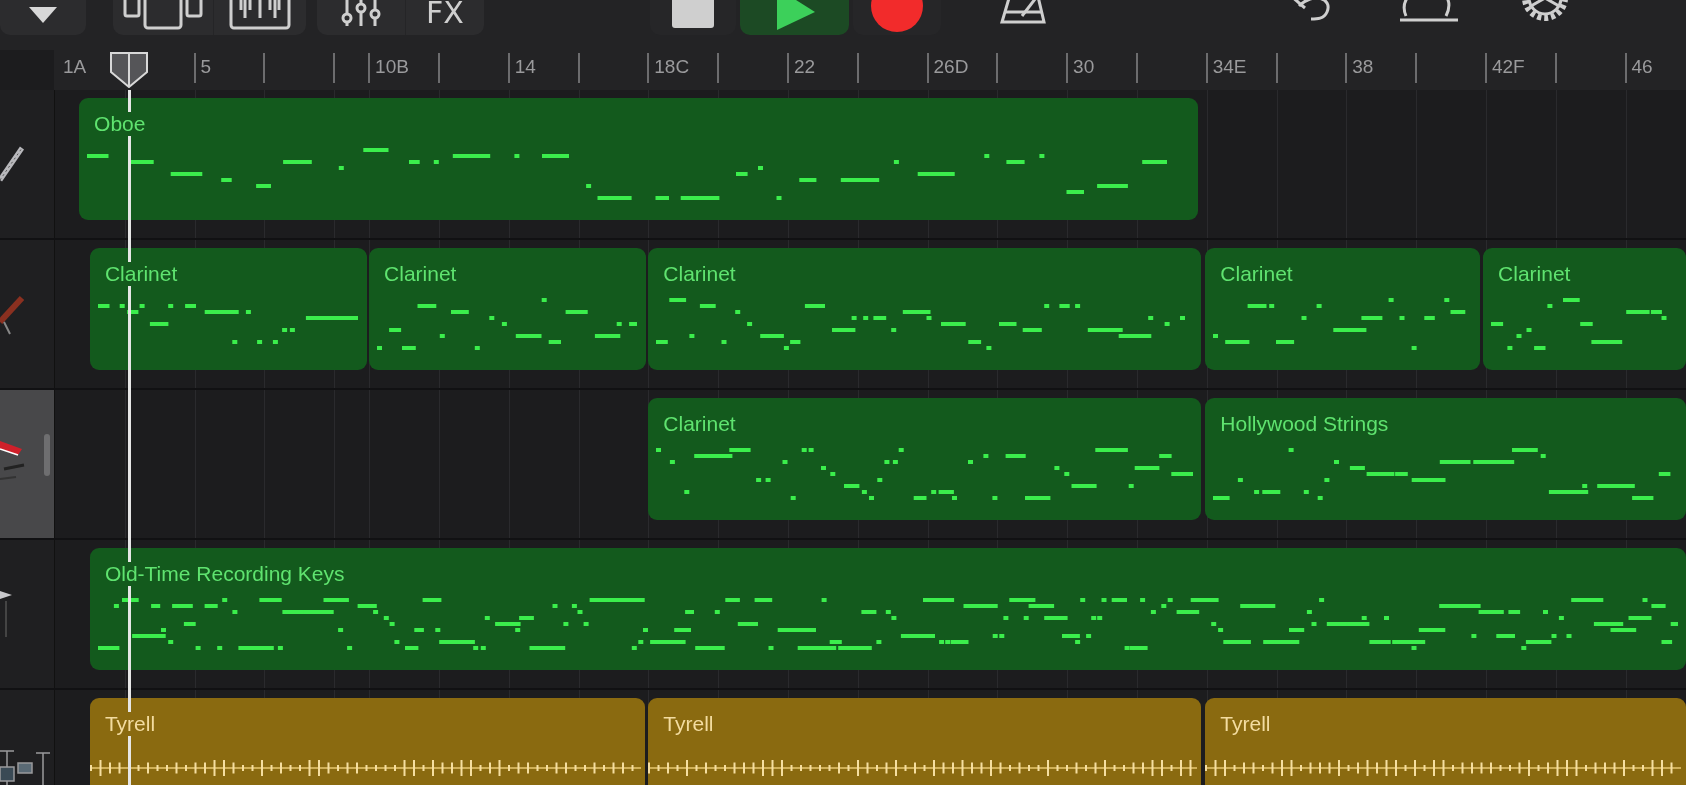  Describe the element at coordinates (206, 67) in the screenshot. I see `bar-number: 5` at that location.